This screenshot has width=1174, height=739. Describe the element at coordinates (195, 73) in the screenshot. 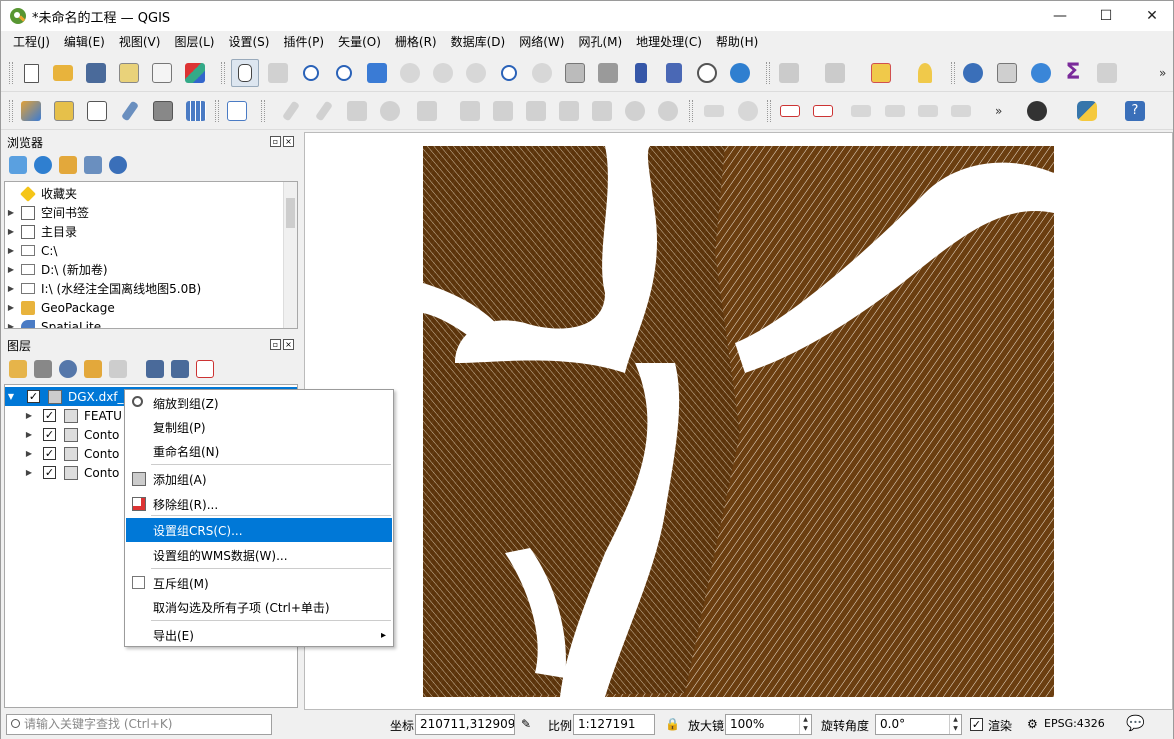

I see `style-manager-button` at that location.